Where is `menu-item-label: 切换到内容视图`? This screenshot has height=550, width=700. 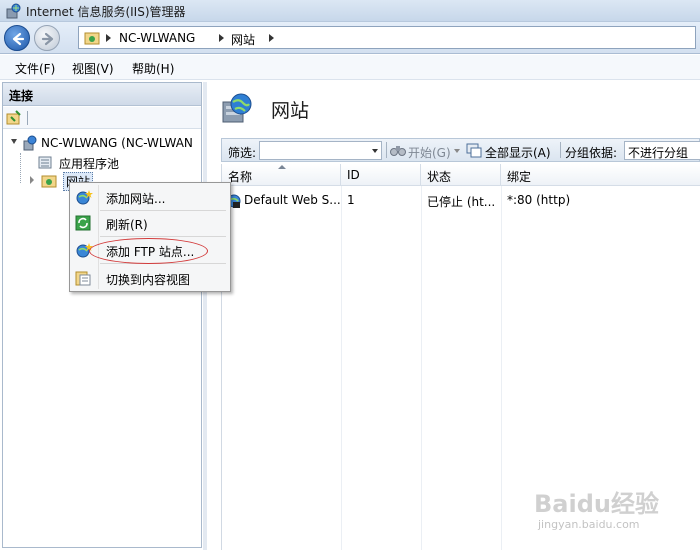 menu-item-label: 切换到内容视图 is located at coordinates (148, 280).